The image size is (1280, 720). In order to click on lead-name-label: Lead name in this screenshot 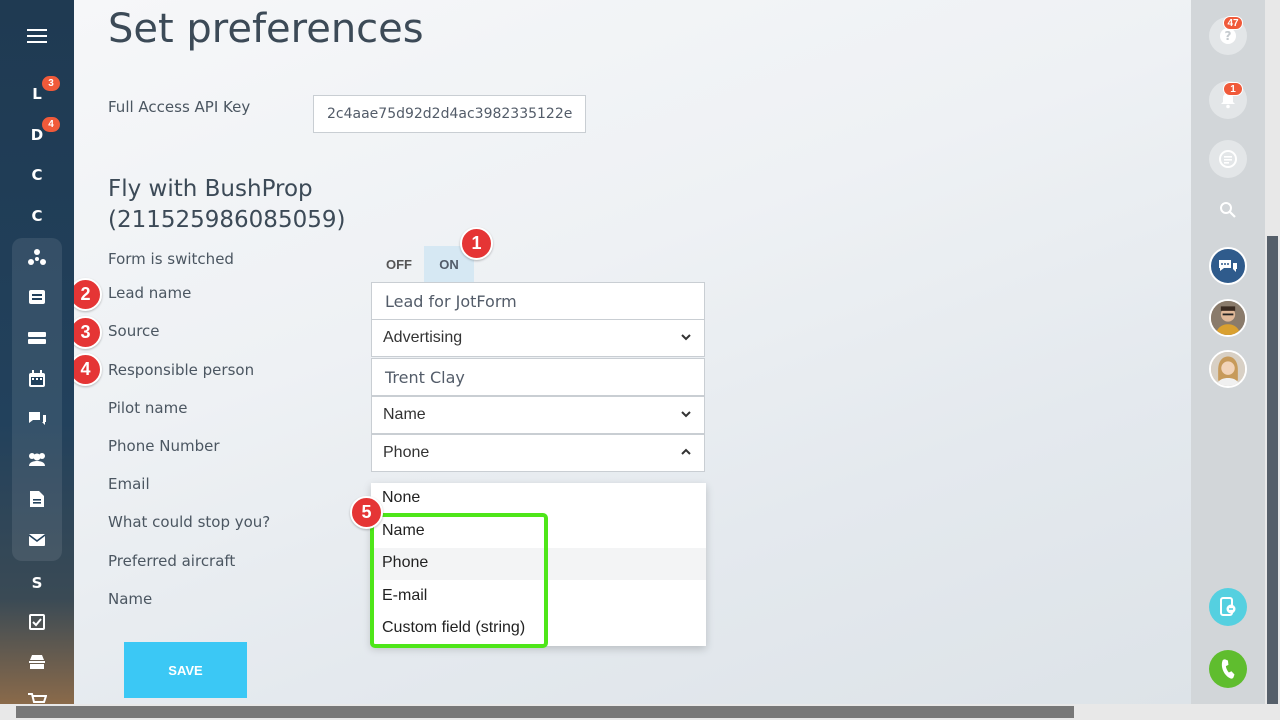, I will do `click(150, 293)`.